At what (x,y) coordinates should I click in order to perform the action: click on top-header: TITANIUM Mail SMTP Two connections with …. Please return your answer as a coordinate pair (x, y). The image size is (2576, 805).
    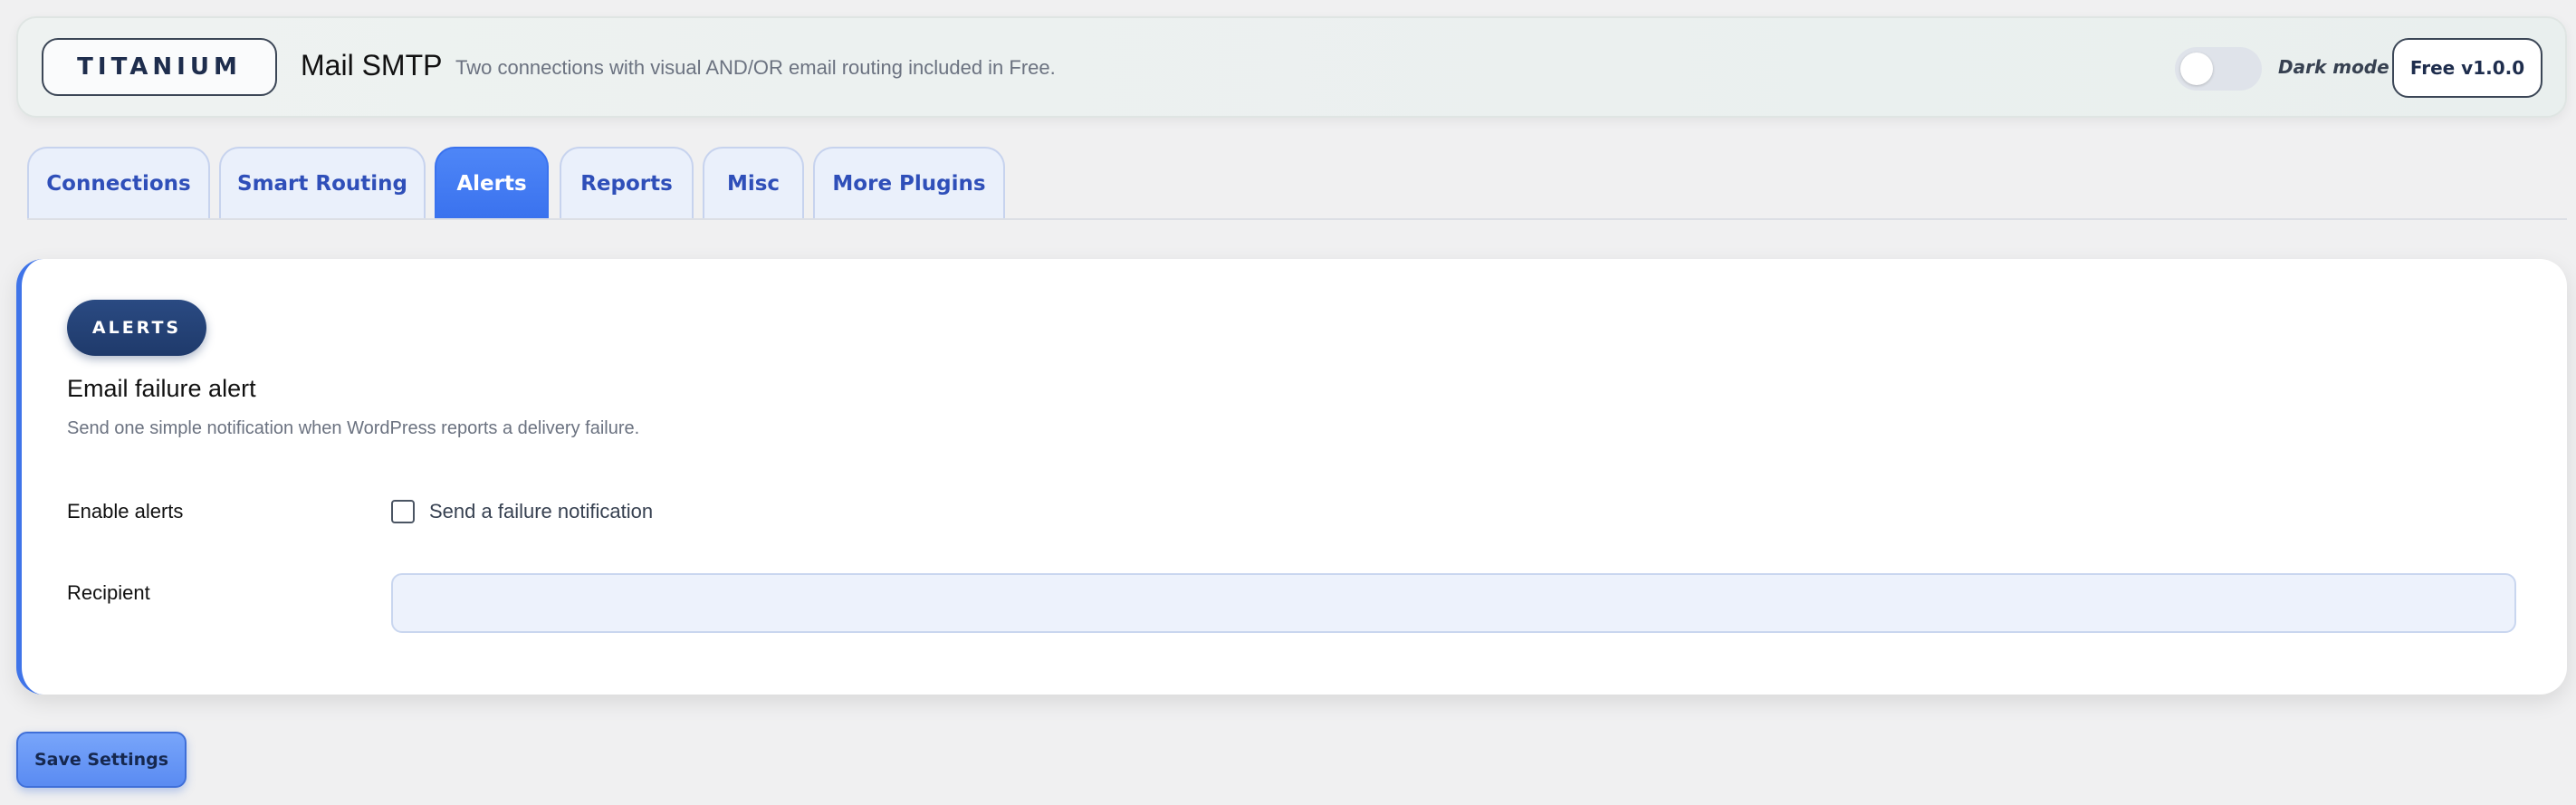
    Looking at the image, I should click on (1291, 67).